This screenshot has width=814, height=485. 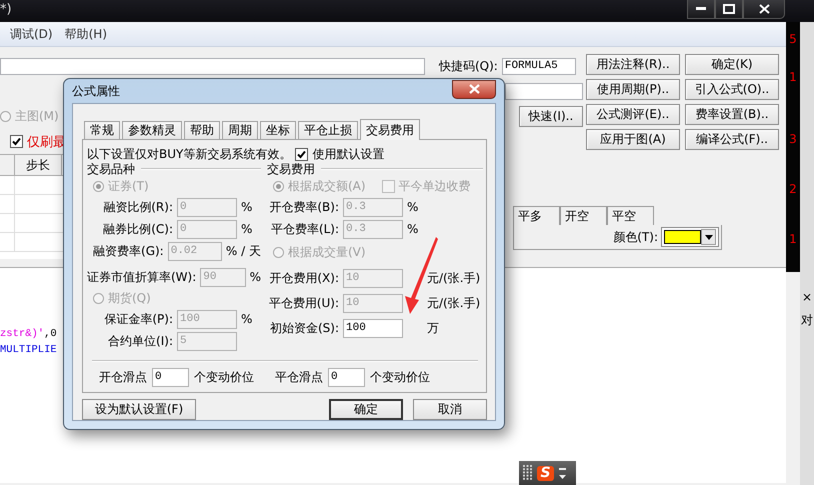 What do you see at coordinates (732, 89) in the screenshot?
I see `action-button: 引入公式(O)..` at bounding box center [732, 89].